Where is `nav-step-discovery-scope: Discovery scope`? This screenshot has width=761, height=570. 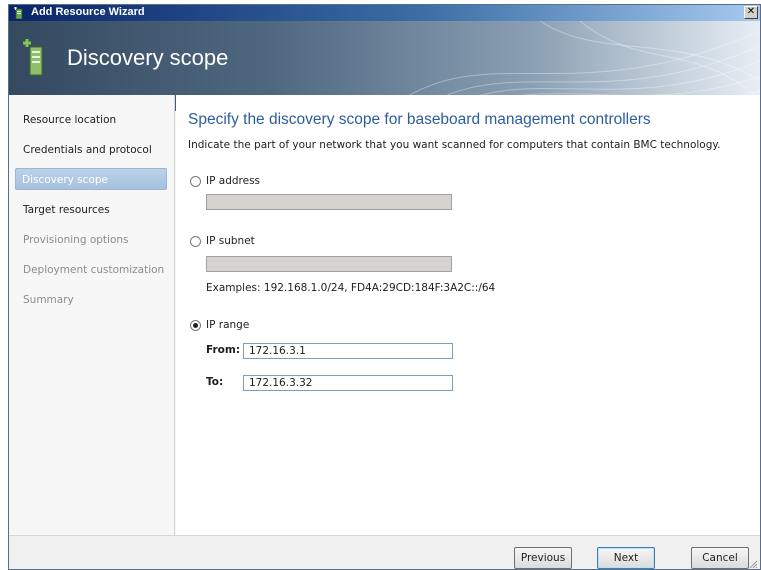
nav-step-discovery-scope: Discovery scope is located at coordinates (91, 179).